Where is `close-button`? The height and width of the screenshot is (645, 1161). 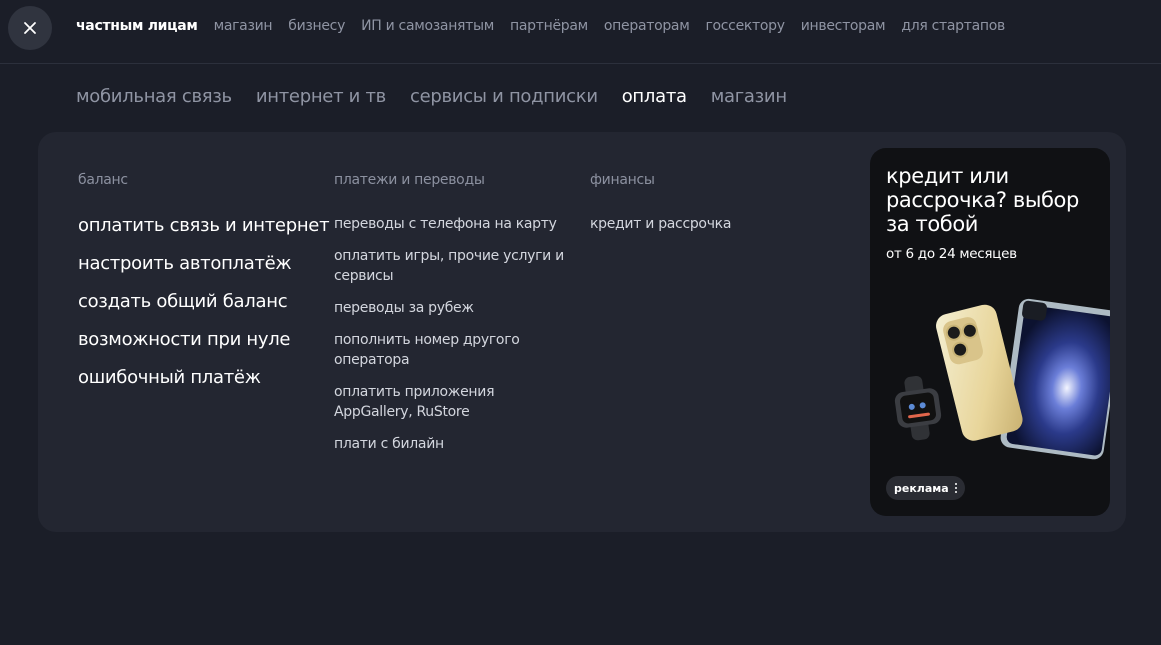
close-button is located at coordinates (30, 28).